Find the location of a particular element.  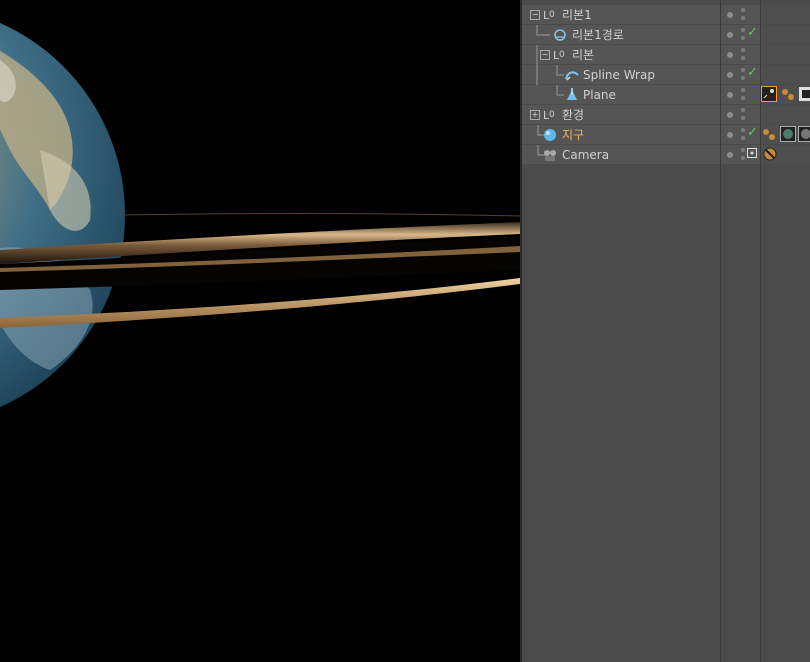

object-row-ribbon1: − L 0 리본1 is located at coordinates (666, 15).